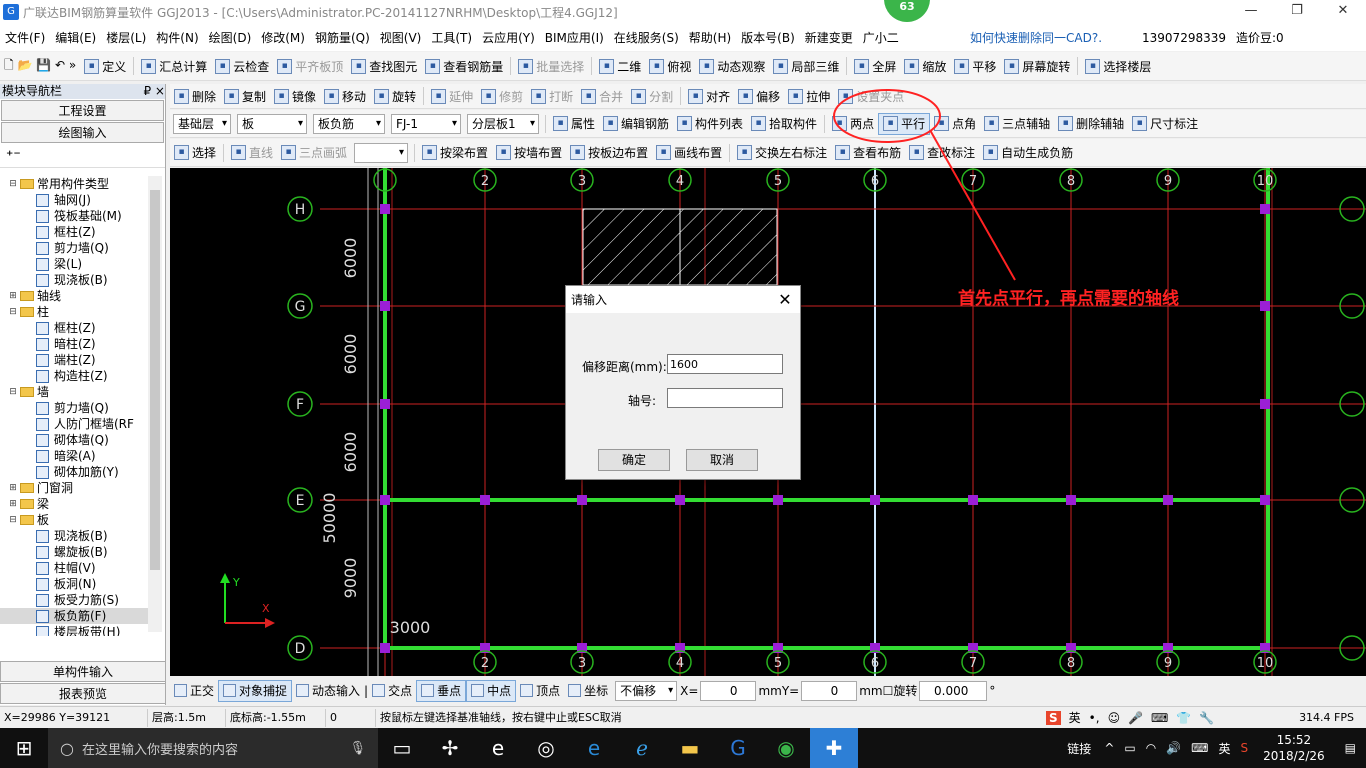  What do you see at coordinates (652, 96) in the screenshot?
I see `tb2-button-9: ▪ 分割` at bounding box center [652, 96].